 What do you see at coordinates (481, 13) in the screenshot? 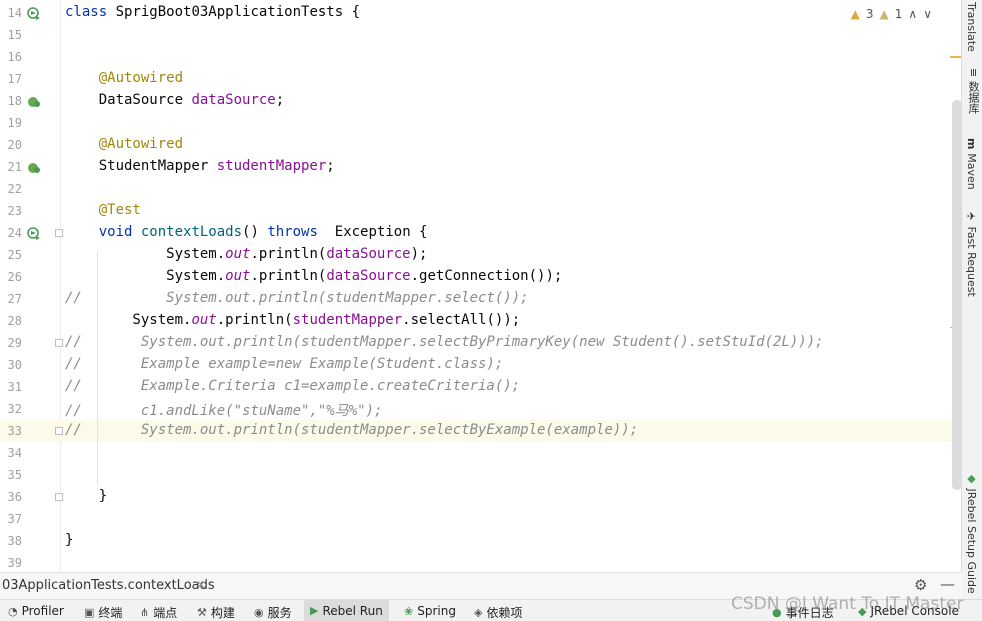
I see `code-line: 14 class SprigBoot03ApplicationTests {` at bounding box center [481, 13].